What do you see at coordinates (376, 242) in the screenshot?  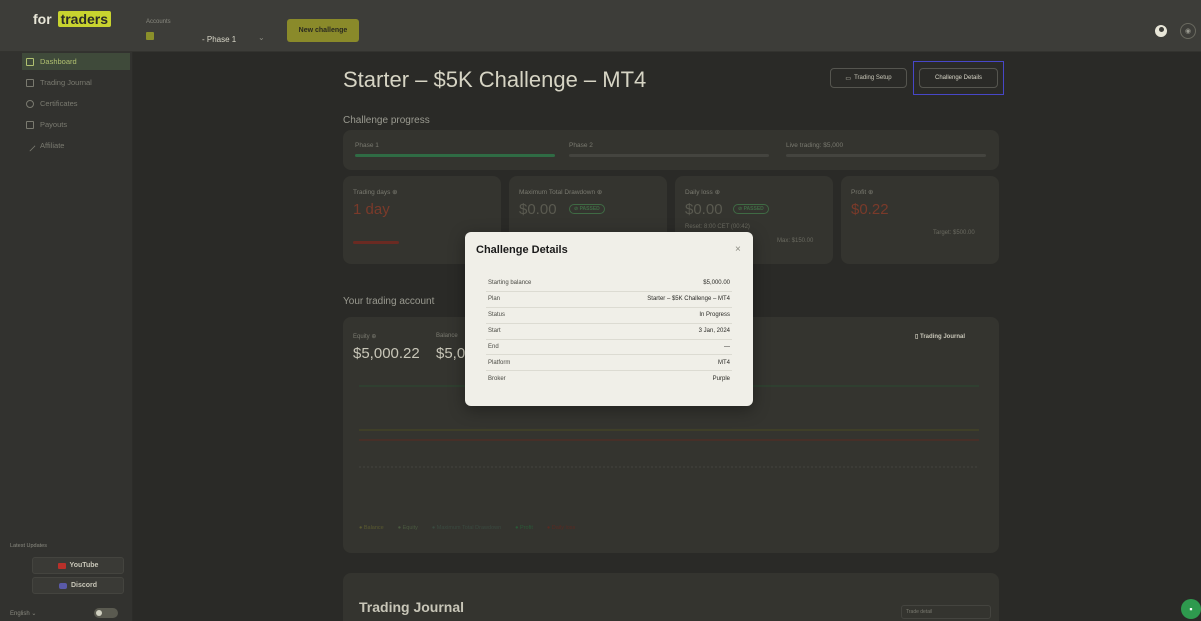 I see `trading-days-bar` at bounding box center [376, 242].